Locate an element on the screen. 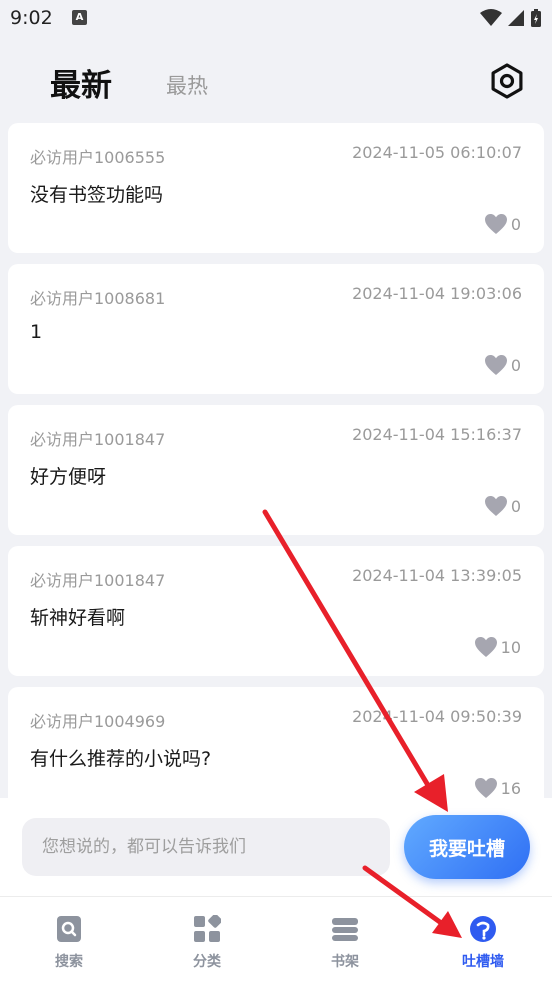 The width and height of the screenshot is (552, 983). nav-label-shelf: 书架 is located at coordinates (345, 962).